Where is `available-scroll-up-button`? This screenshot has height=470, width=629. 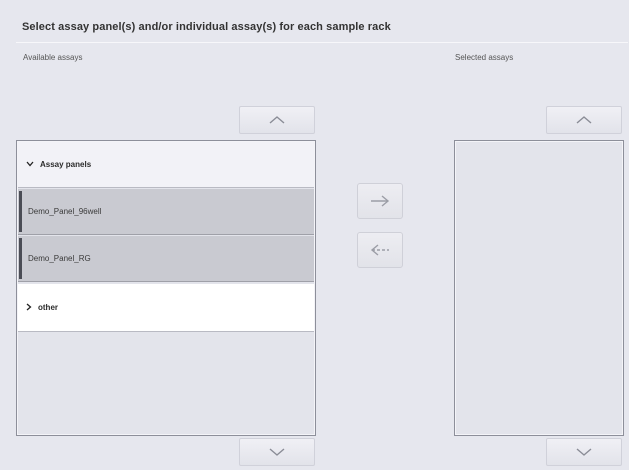
available-scroll-up-button is located at coordinates (277, 120).